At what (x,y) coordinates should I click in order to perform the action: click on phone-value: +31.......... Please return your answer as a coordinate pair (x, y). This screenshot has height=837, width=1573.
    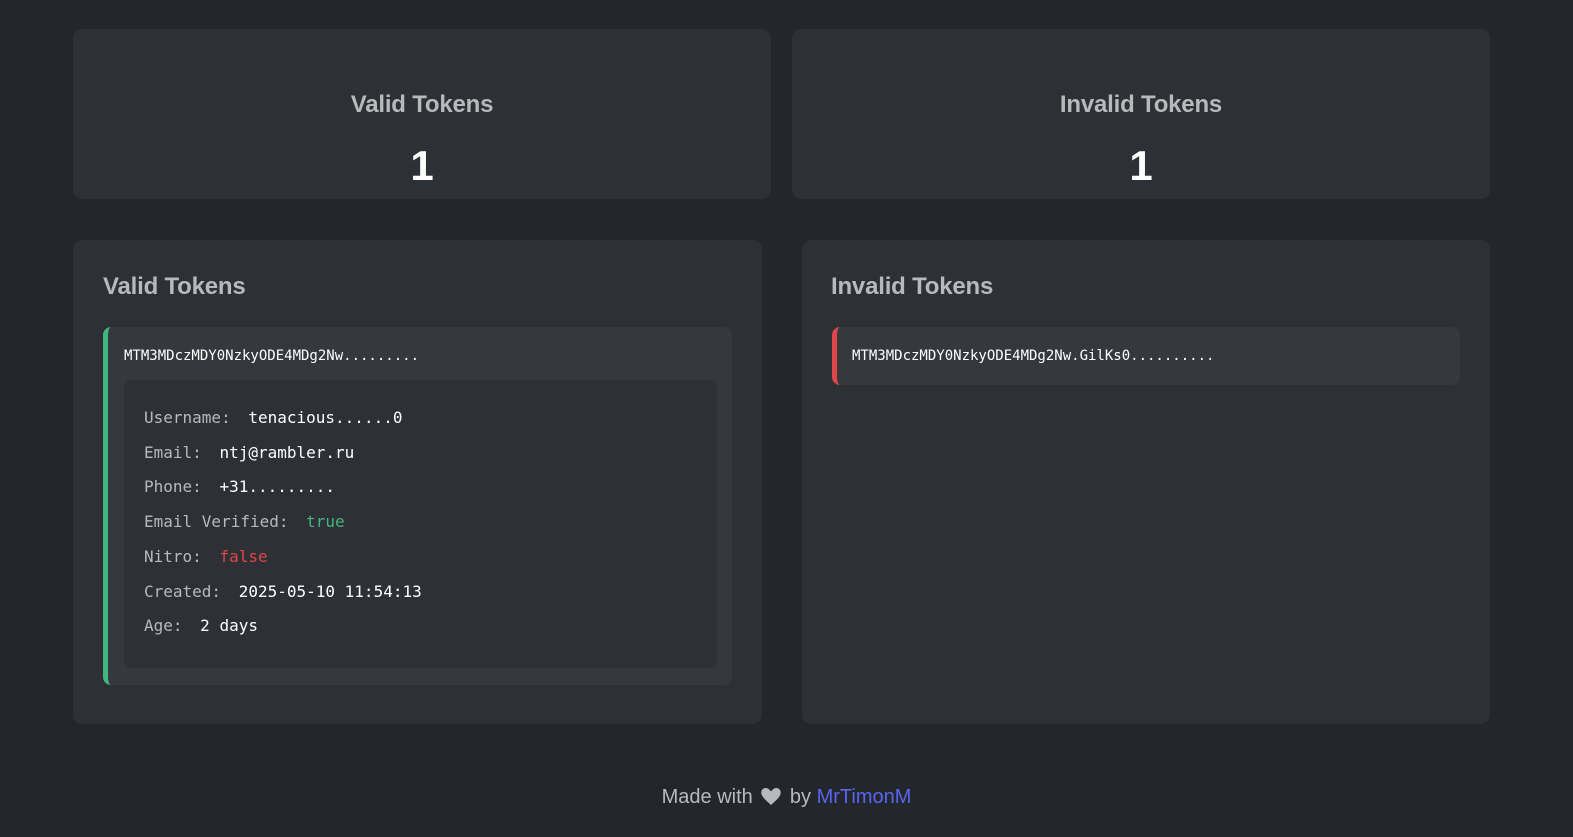
    Looking at the image, I should click on (277, 486).